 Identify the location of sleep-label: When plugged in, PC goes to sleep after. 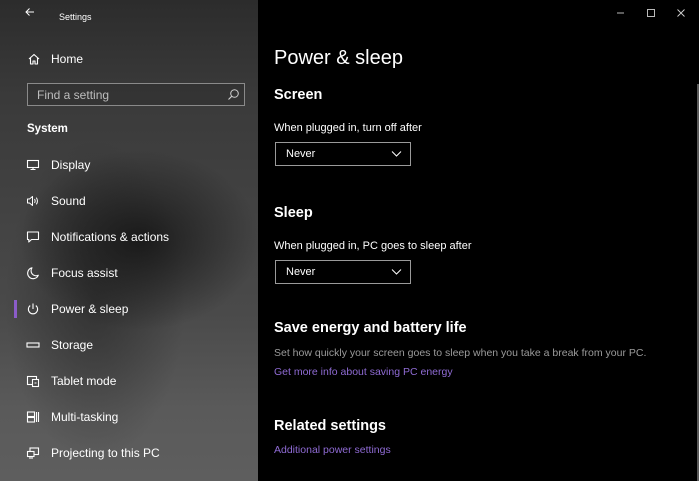
(373, 246).